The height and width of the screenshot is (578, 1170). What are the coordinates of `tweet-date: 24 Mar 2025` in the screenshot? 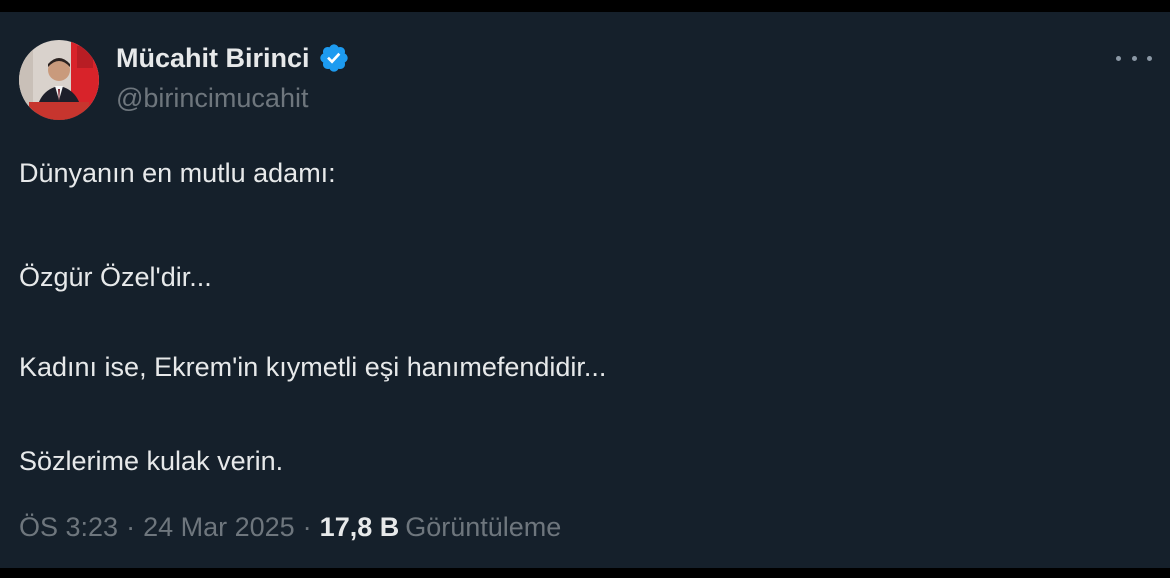 It's located at (219, 527).